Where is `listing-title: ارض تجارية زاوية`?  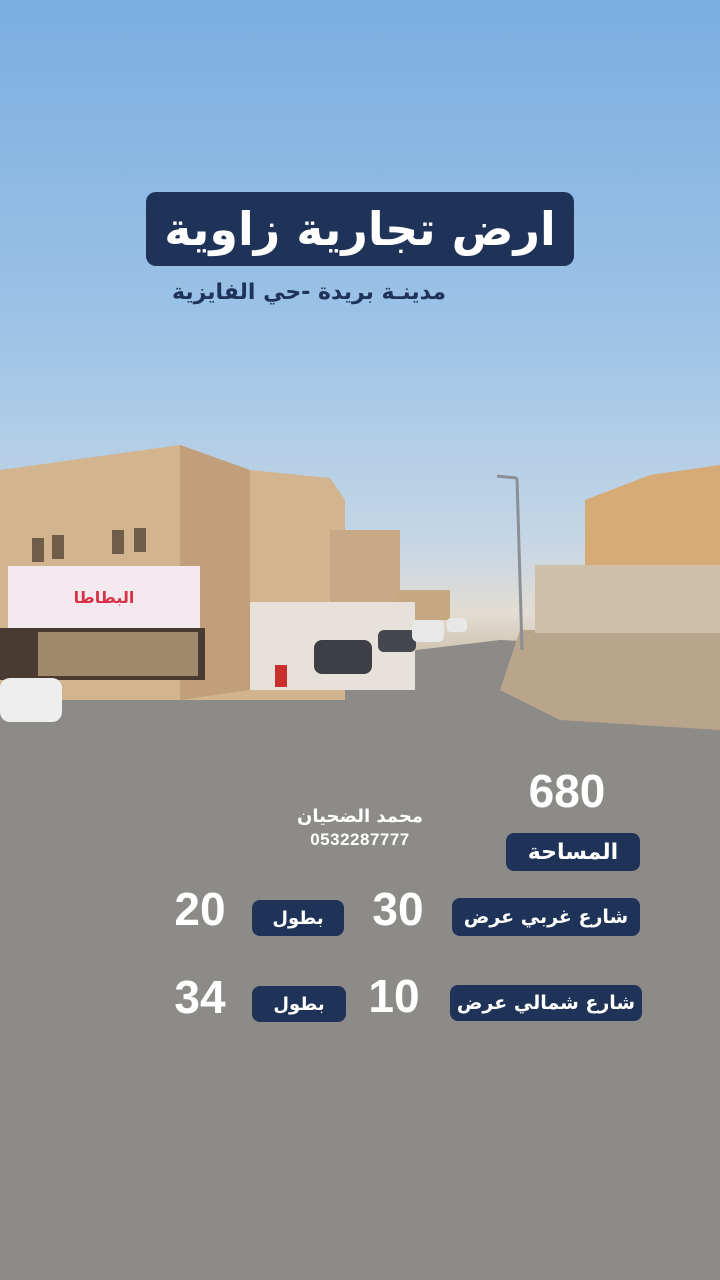 listing-title: ارض تجارية زاوية is located at coordinates (360, 229).